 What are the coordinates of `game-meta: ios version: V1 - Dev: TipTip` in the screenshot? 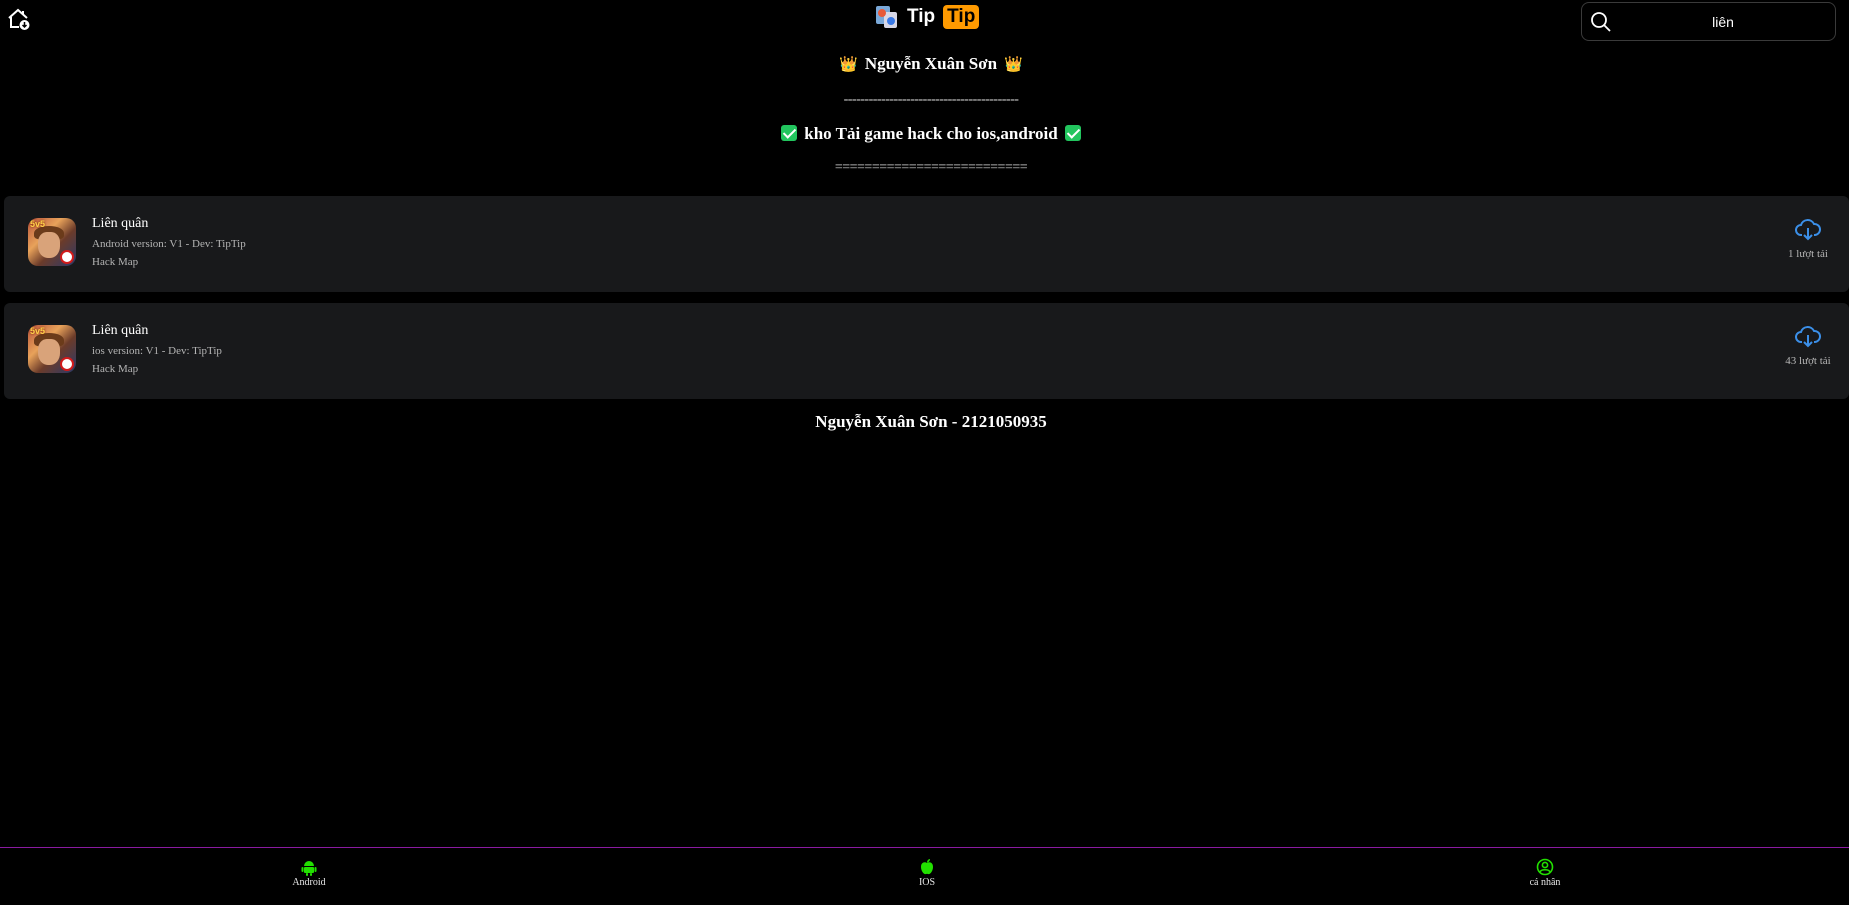 It's located at (157, 351).